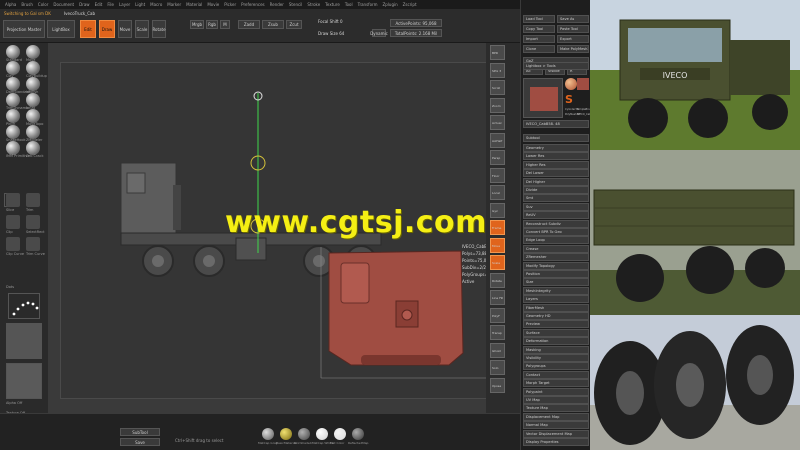 This screenshot has width=800, height=450. Describe the element at coordinates (390, 4) in the screenshot. I see `menu-item-zplugin: Zplugin` at that location.